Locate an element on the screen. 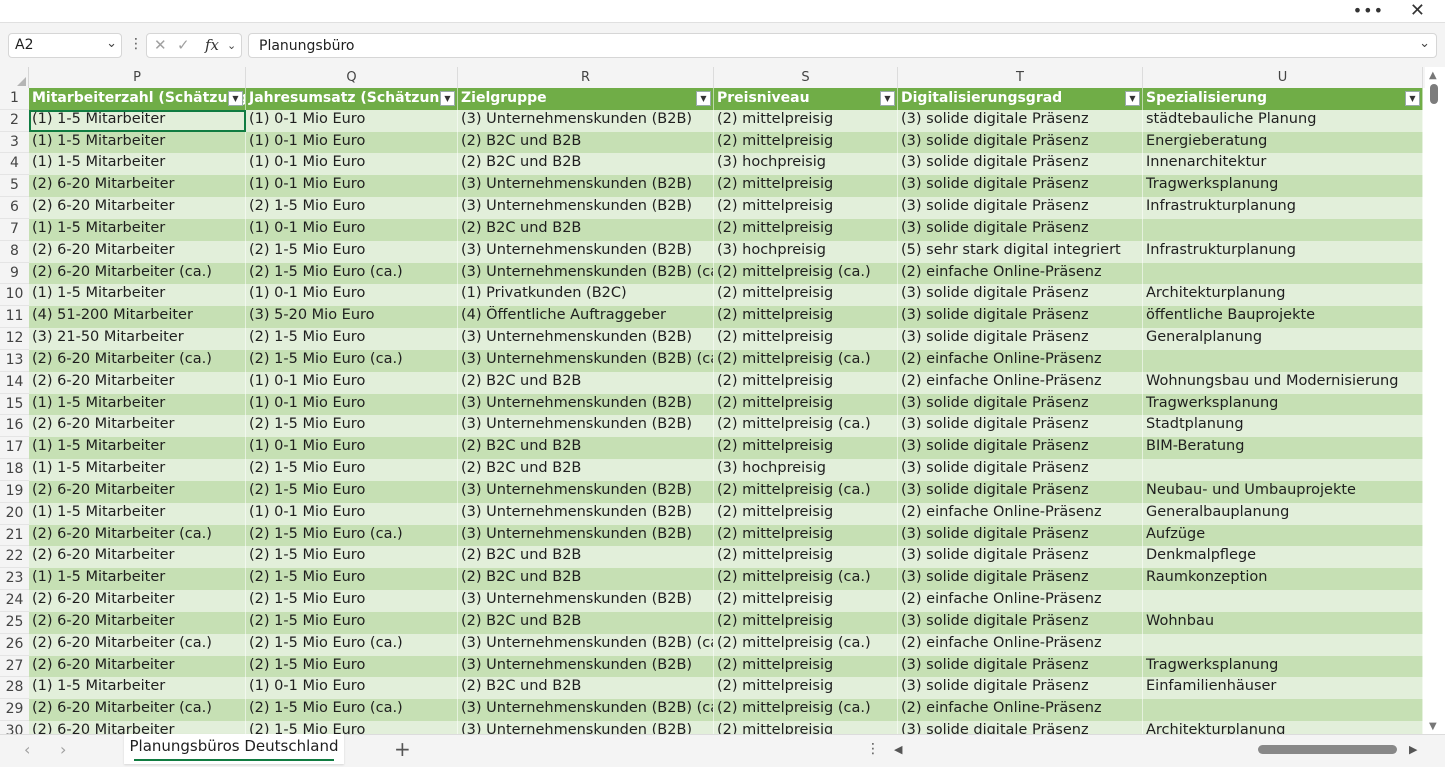  cell-u: städtebauliche Planung is located at coordinates (1283, 120).